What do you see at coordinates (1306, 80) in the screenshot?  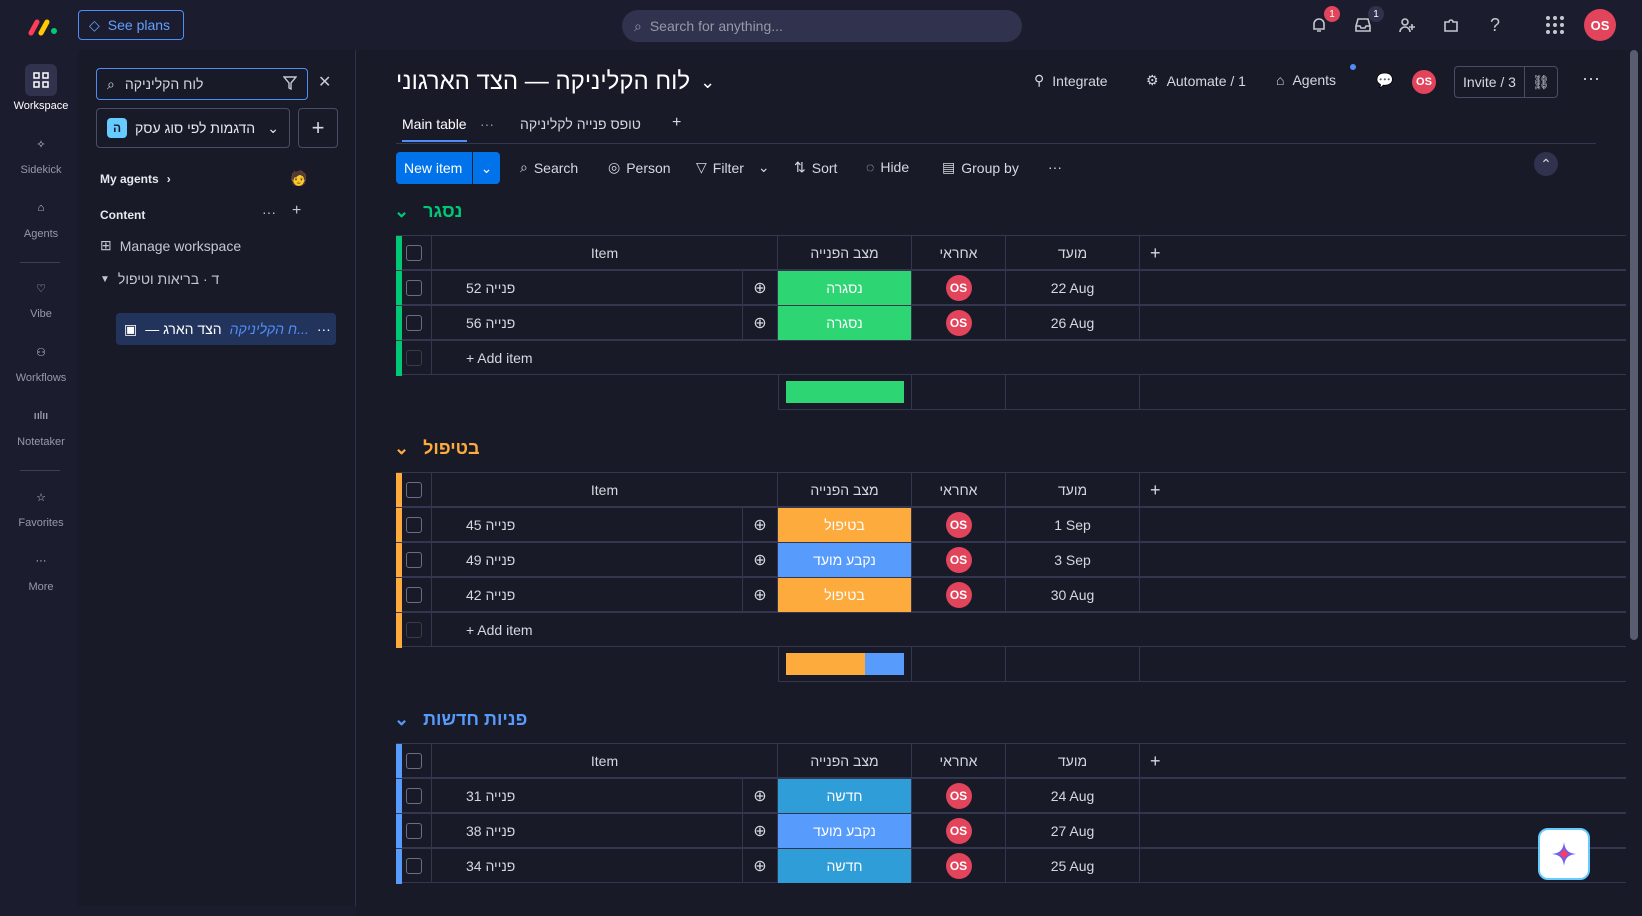 I see `agents-button: ⌂ Agents` at bounding box center [1306, 80].